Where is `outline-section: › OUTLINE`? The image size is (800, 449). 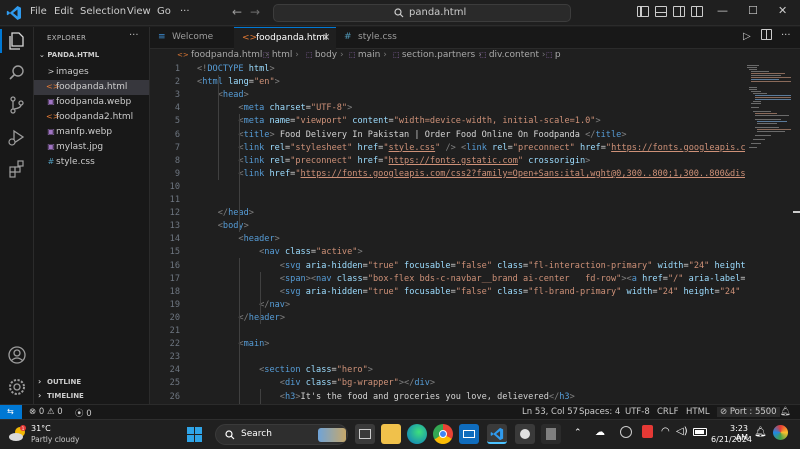 outline-section: › OUTLINE is located at coordinates (91, 382).